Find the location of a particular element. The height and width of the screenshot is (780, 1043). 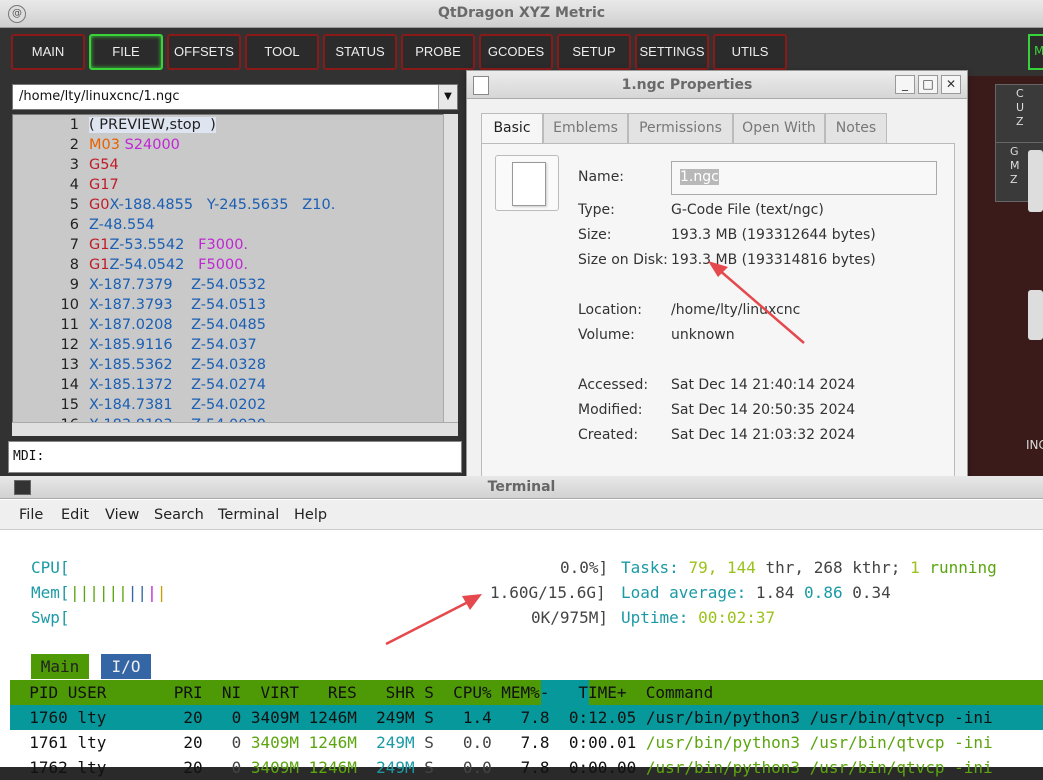

cpu-meter-value: 0.0%] is located at coordinates (584, 567).